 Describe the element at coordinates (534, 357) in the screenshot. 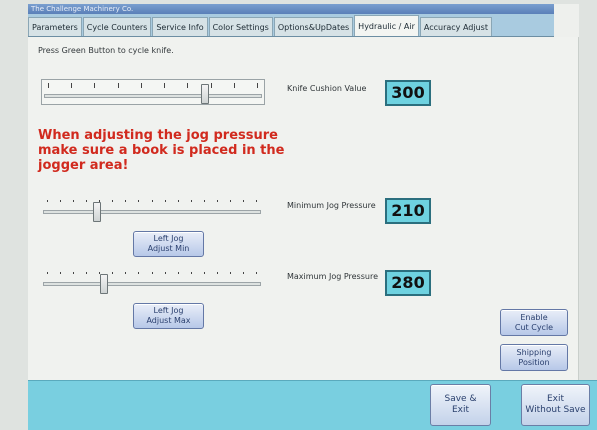

I see `shipping-position-button: Shipping Position` at that location.